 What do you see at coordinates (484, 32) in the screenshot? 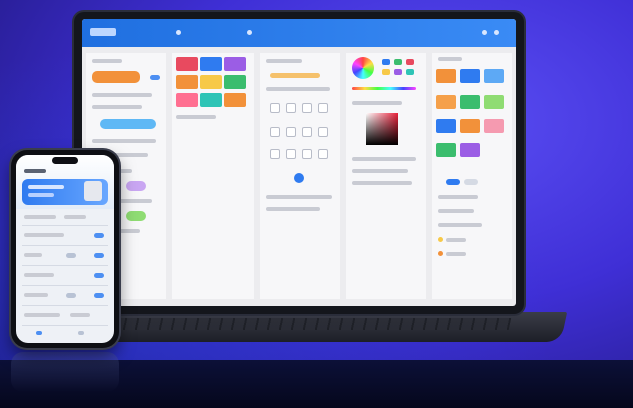
I see `settings-icon` at bounding box center [484, 32].